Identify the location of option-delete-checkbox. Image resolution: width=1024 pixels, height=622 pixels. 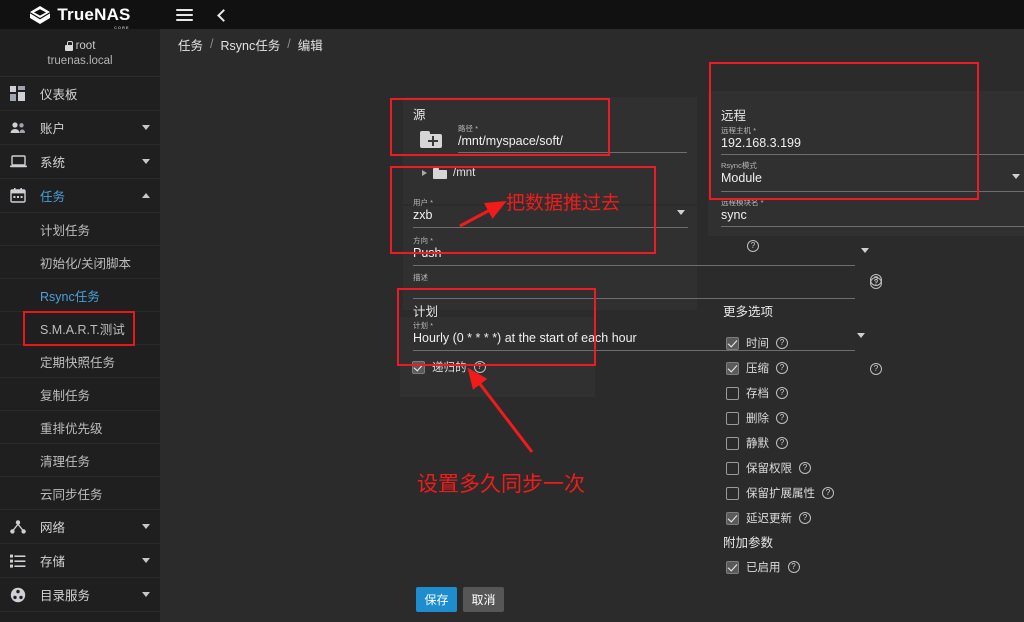
(732, 418).